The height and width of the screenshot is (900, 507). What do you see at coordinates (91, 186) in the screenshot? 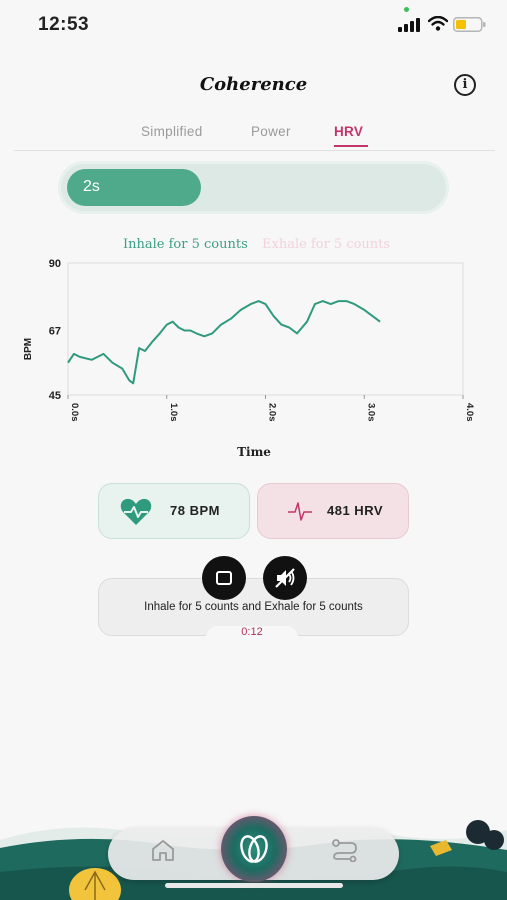
I see `progress-label: 2s` at bounding box center [91, 186].